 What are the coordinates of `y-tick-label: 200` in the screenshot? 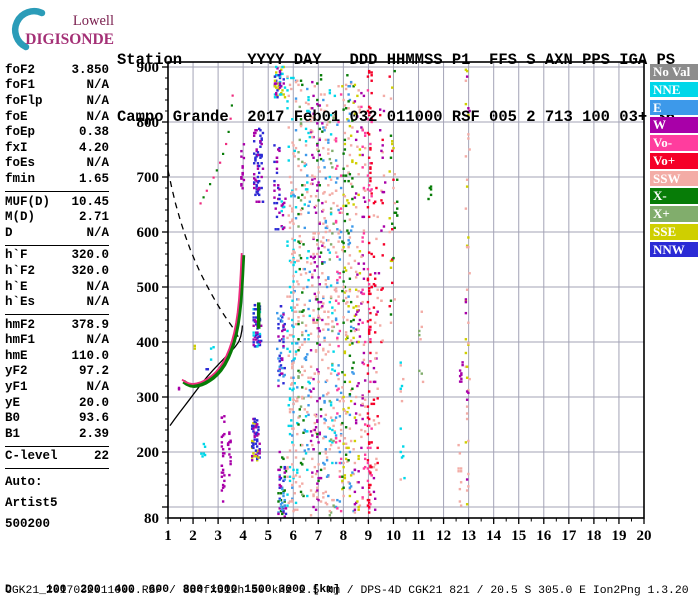 It's located at (148, 453).